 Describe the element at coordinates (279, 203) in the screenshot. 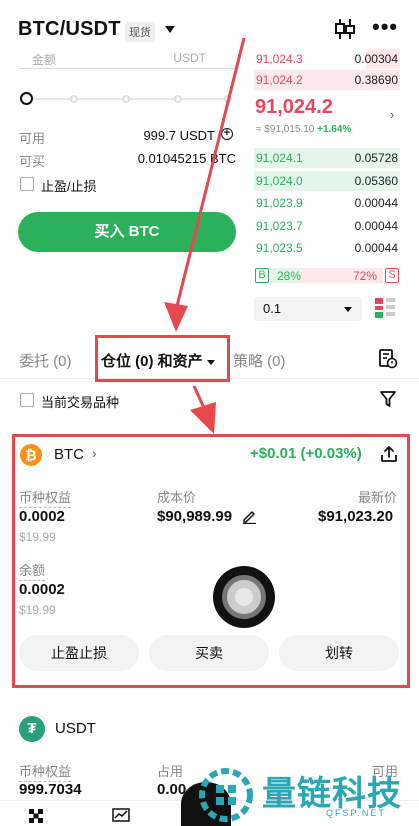

I see `bid-price: 91,023.9` at that location.